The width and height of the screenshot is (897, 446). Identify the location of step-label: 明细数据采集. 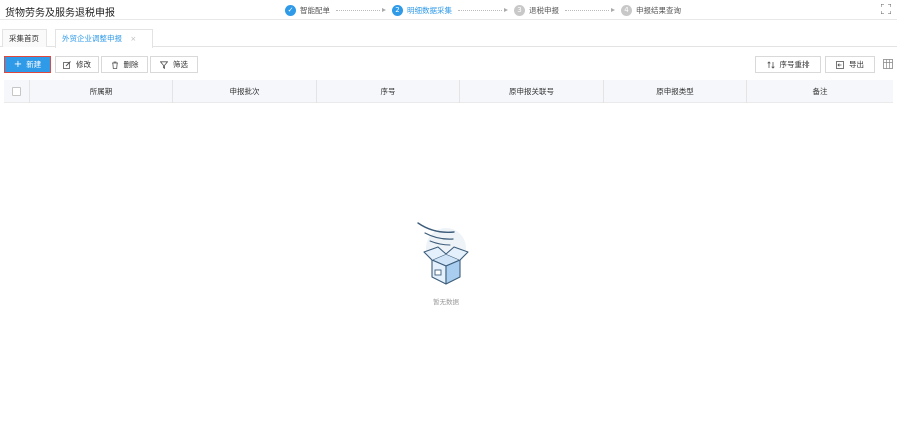
(429, 10).